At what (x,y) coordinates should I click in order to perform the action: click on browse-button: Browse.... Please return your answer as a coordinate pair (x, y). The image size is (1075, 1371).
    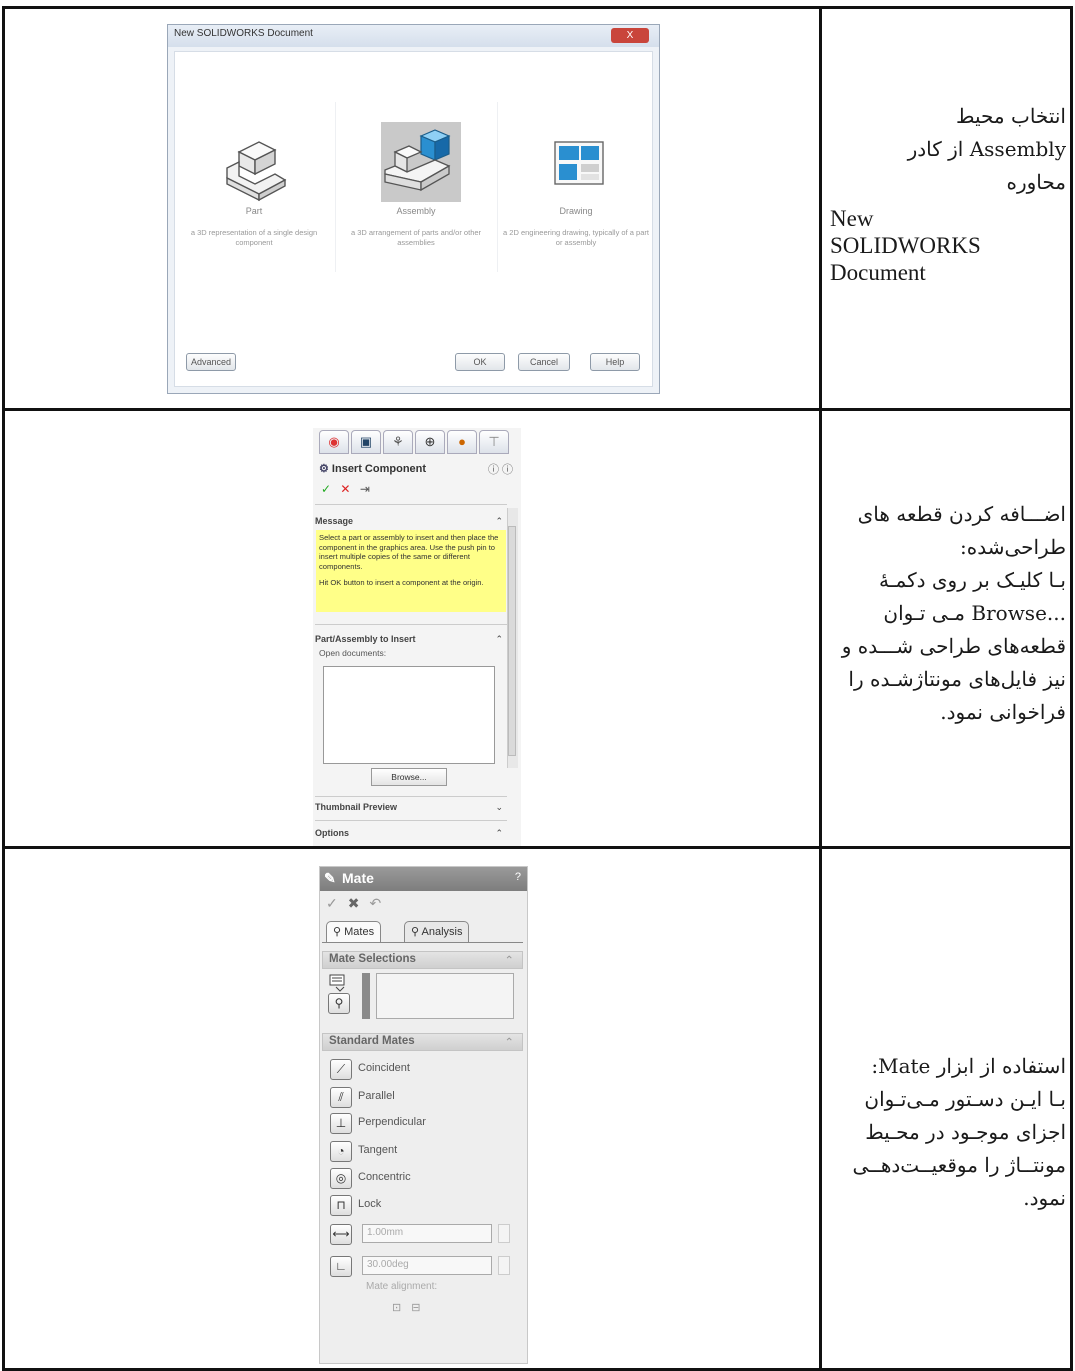
    Looking at the image, I should click on (409, 777).